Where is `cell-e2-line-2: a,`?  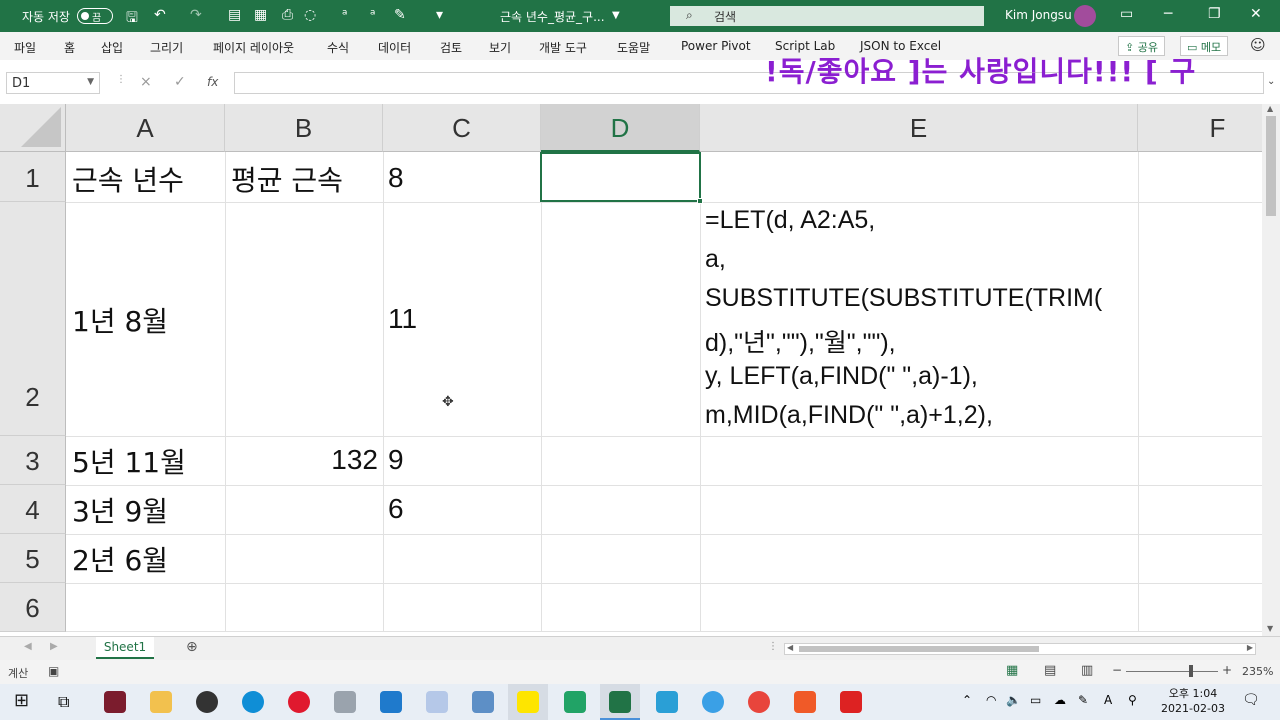 cell-e2-line-2: a, is located at coordinates (715, 259).